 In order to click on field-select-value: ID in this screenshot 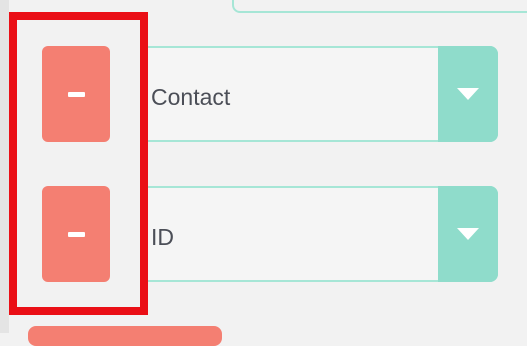, I will do `click(162, 237)`.